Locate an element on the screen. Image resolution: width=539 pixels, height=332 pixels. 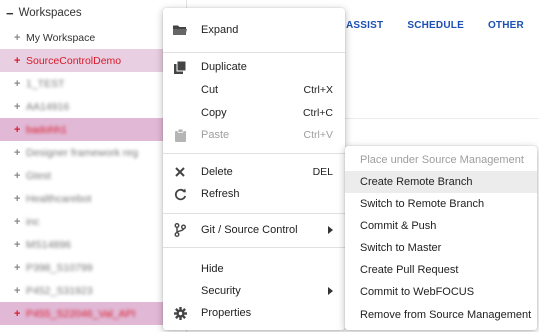
tab-schedule: SCHEDULE is located at coordinates (435, 27).